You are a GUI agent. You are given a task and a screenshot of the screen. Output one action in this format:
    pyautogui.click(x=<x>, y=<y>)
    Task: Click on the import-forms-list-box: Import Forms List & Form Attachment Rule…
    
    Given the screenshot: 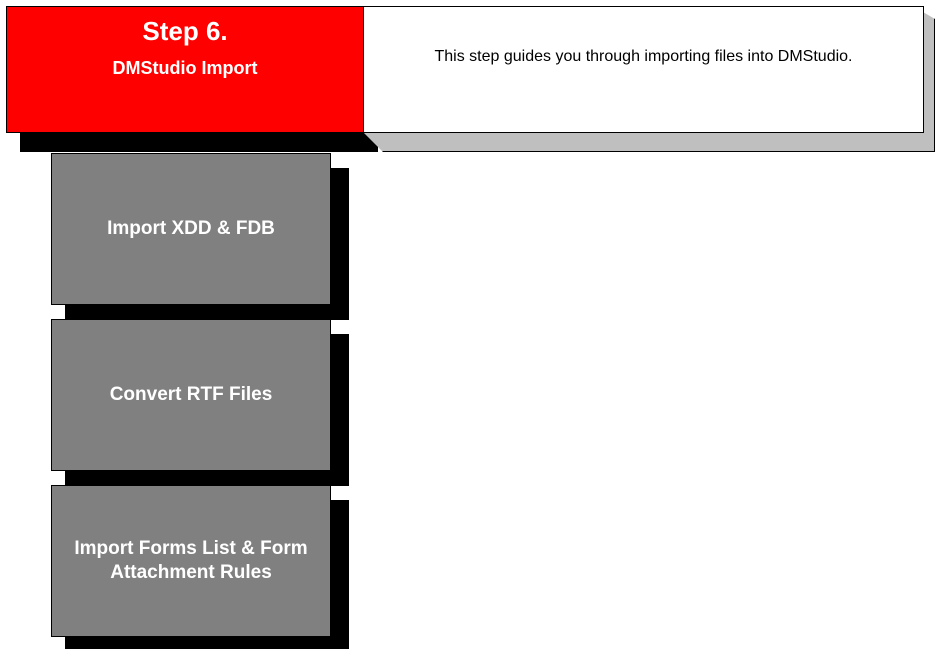 What is the action you would take?
    pyautogui.click(x=191, y=561)
    